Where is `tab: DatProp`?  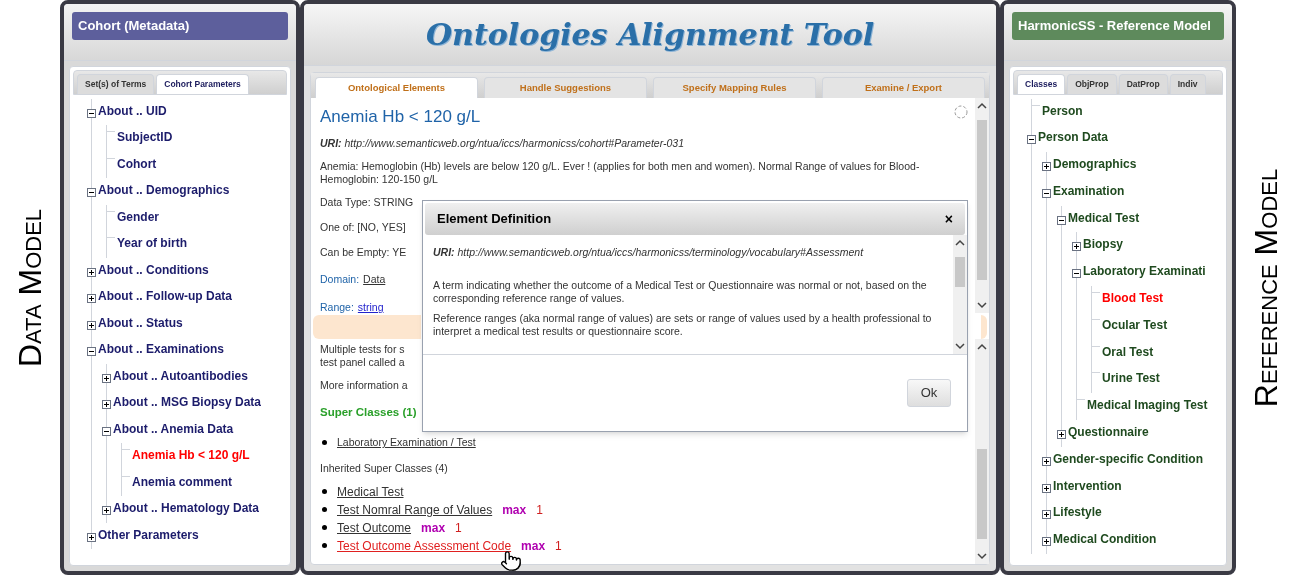 tab: DatProp is located at coordinates (1143, 83).